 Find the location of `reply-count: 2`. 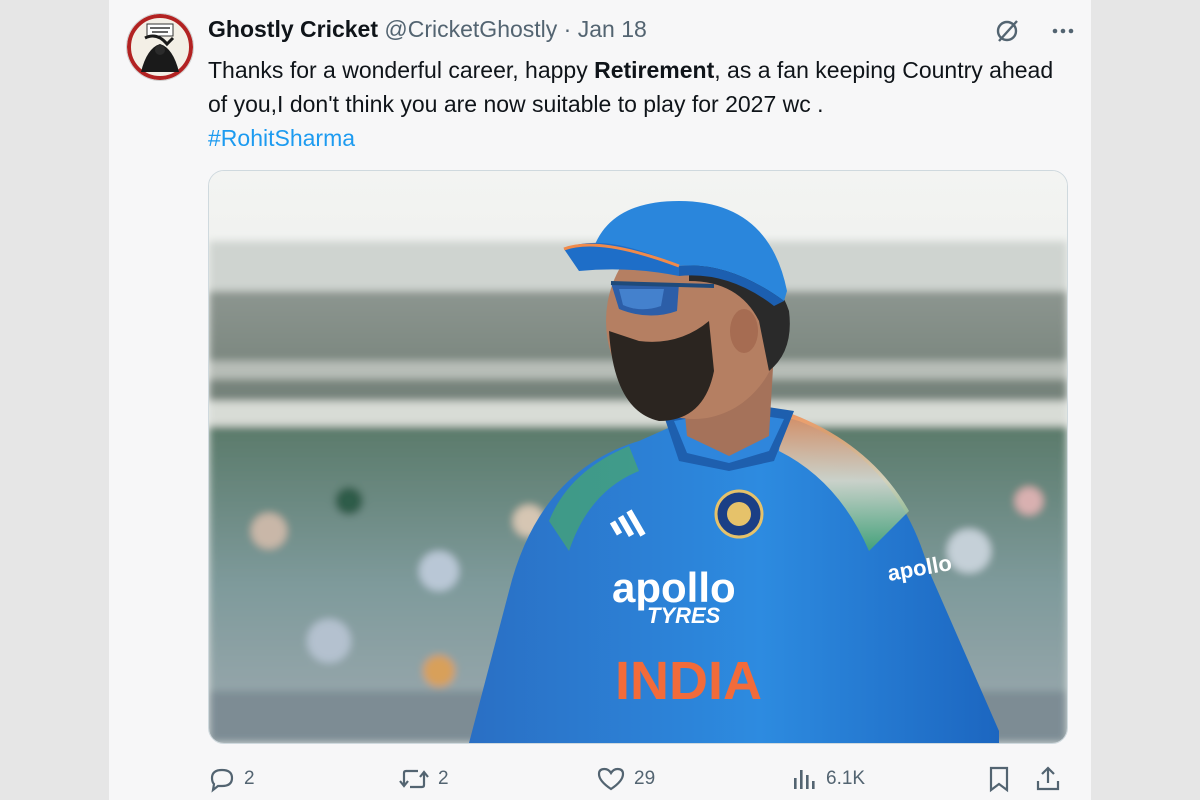

reply-count: 2 is located at coordinates (249, 778).